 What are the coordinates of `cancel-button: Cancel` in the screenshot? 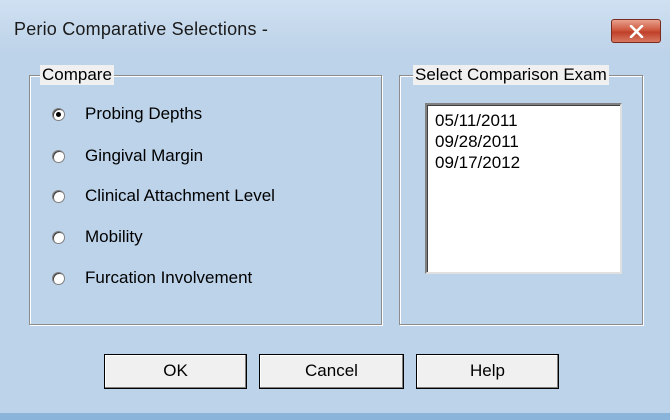 It's located at (331, 371).